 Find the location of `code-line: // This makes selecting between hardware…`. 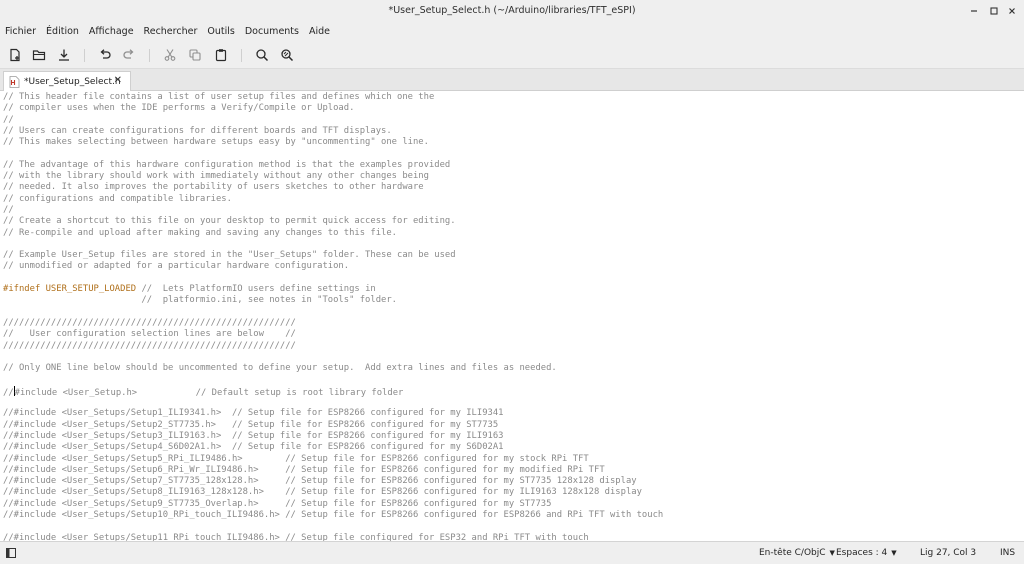

code-line: // This makes selecting between hardware… is located at coordinates (216, 142).